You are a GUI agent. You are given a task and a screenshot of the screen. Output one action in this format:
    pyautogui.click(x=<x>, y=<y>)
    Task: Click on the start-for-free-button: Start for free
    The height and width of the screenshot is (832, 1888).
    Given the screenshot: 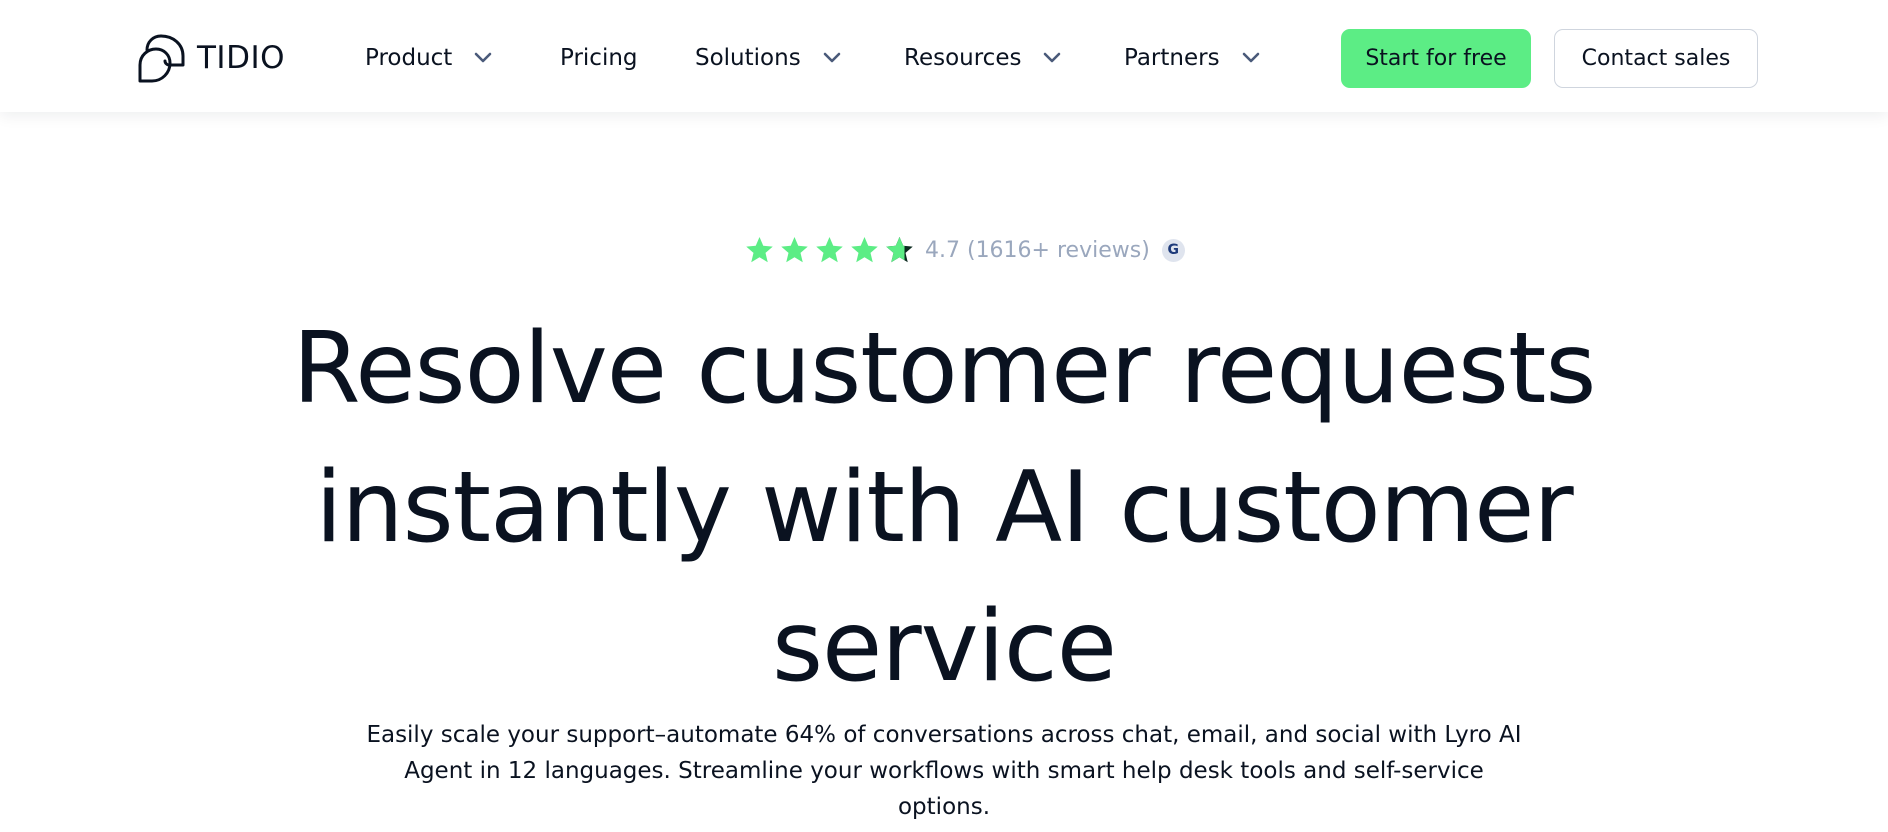 What is the action you would take?
    pyautogui.click(x=1436, y=58)
    